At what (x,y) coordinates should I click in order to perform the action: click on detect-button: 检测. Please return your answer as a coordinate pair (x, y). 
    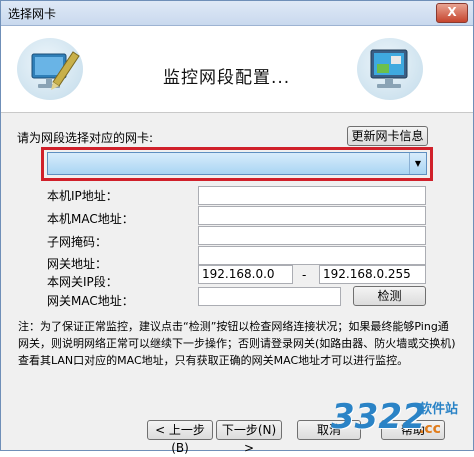
    Looking at the image, I should click on (389, 296).